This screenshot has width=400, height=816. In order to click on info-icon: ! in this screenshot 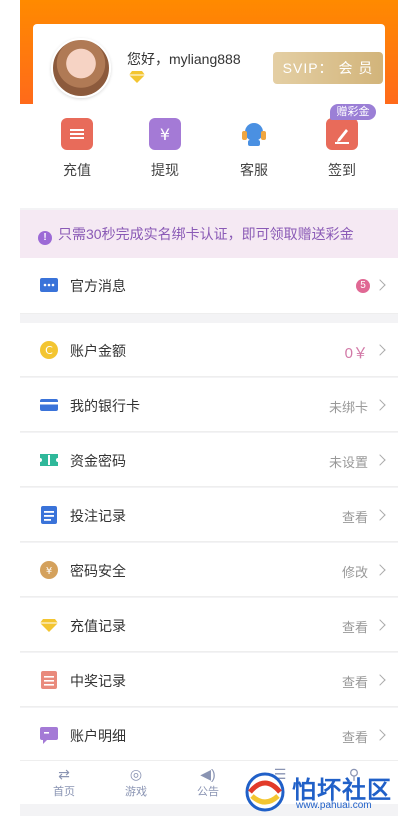, I will do `click(45, 238)`.